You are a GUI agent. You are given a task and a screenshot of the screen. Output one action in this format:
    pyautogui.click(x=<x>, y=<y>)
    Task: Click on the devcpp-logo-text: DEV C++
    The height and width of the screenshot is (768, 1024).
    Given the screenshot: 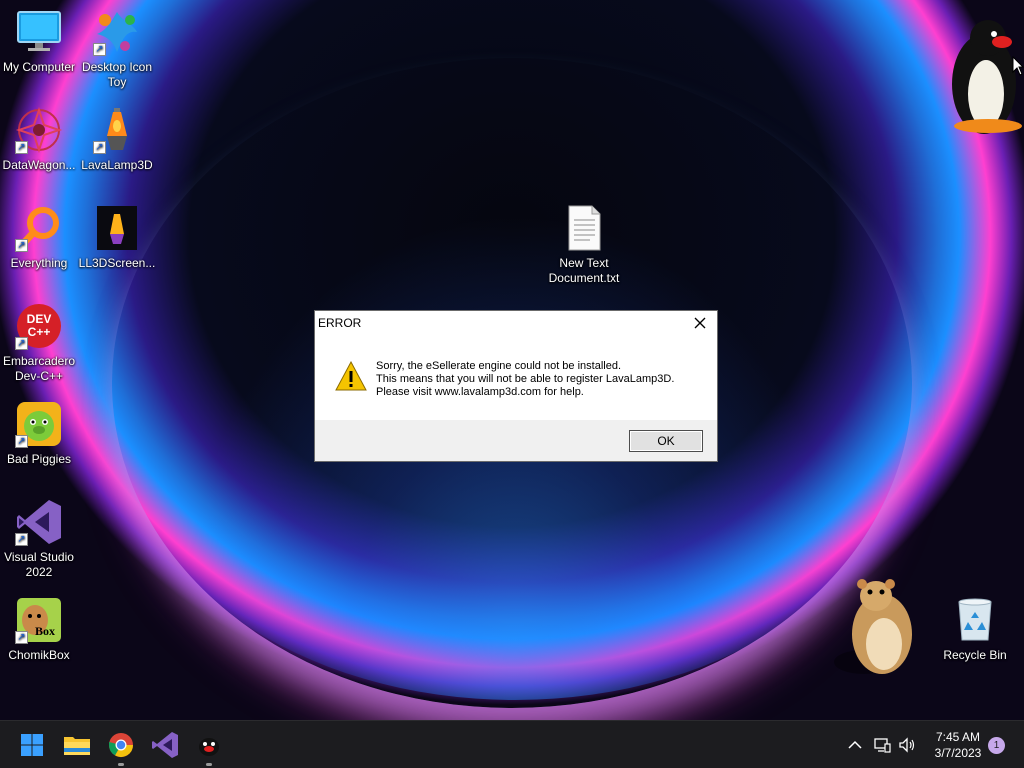 What is the action you would take?
    pyautogui.click(x=39, y=325)
    